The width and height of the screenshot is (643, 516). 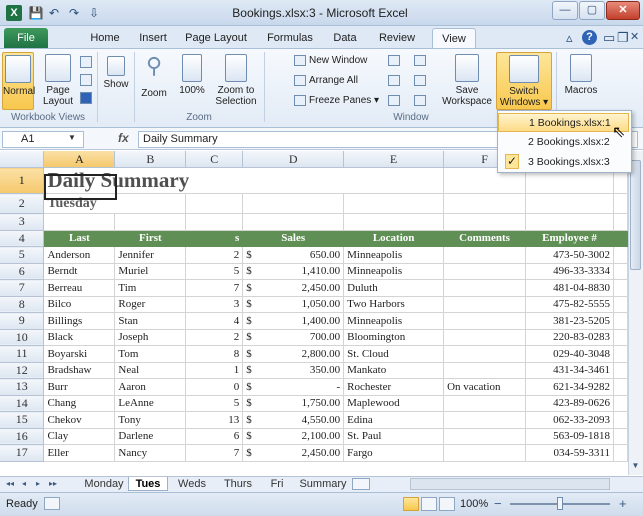 I want to click on cell-employee: 481-04-8830, so click(x=569, y=288).